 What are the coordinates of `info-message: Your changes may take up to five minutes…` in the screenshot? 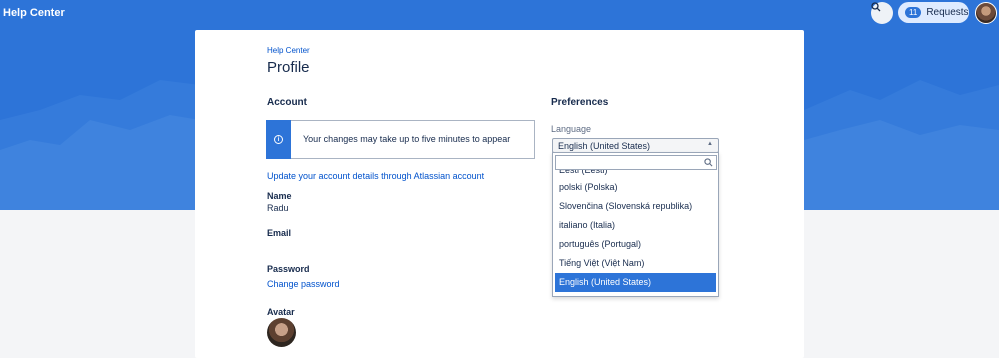 It's located at (407, 139).